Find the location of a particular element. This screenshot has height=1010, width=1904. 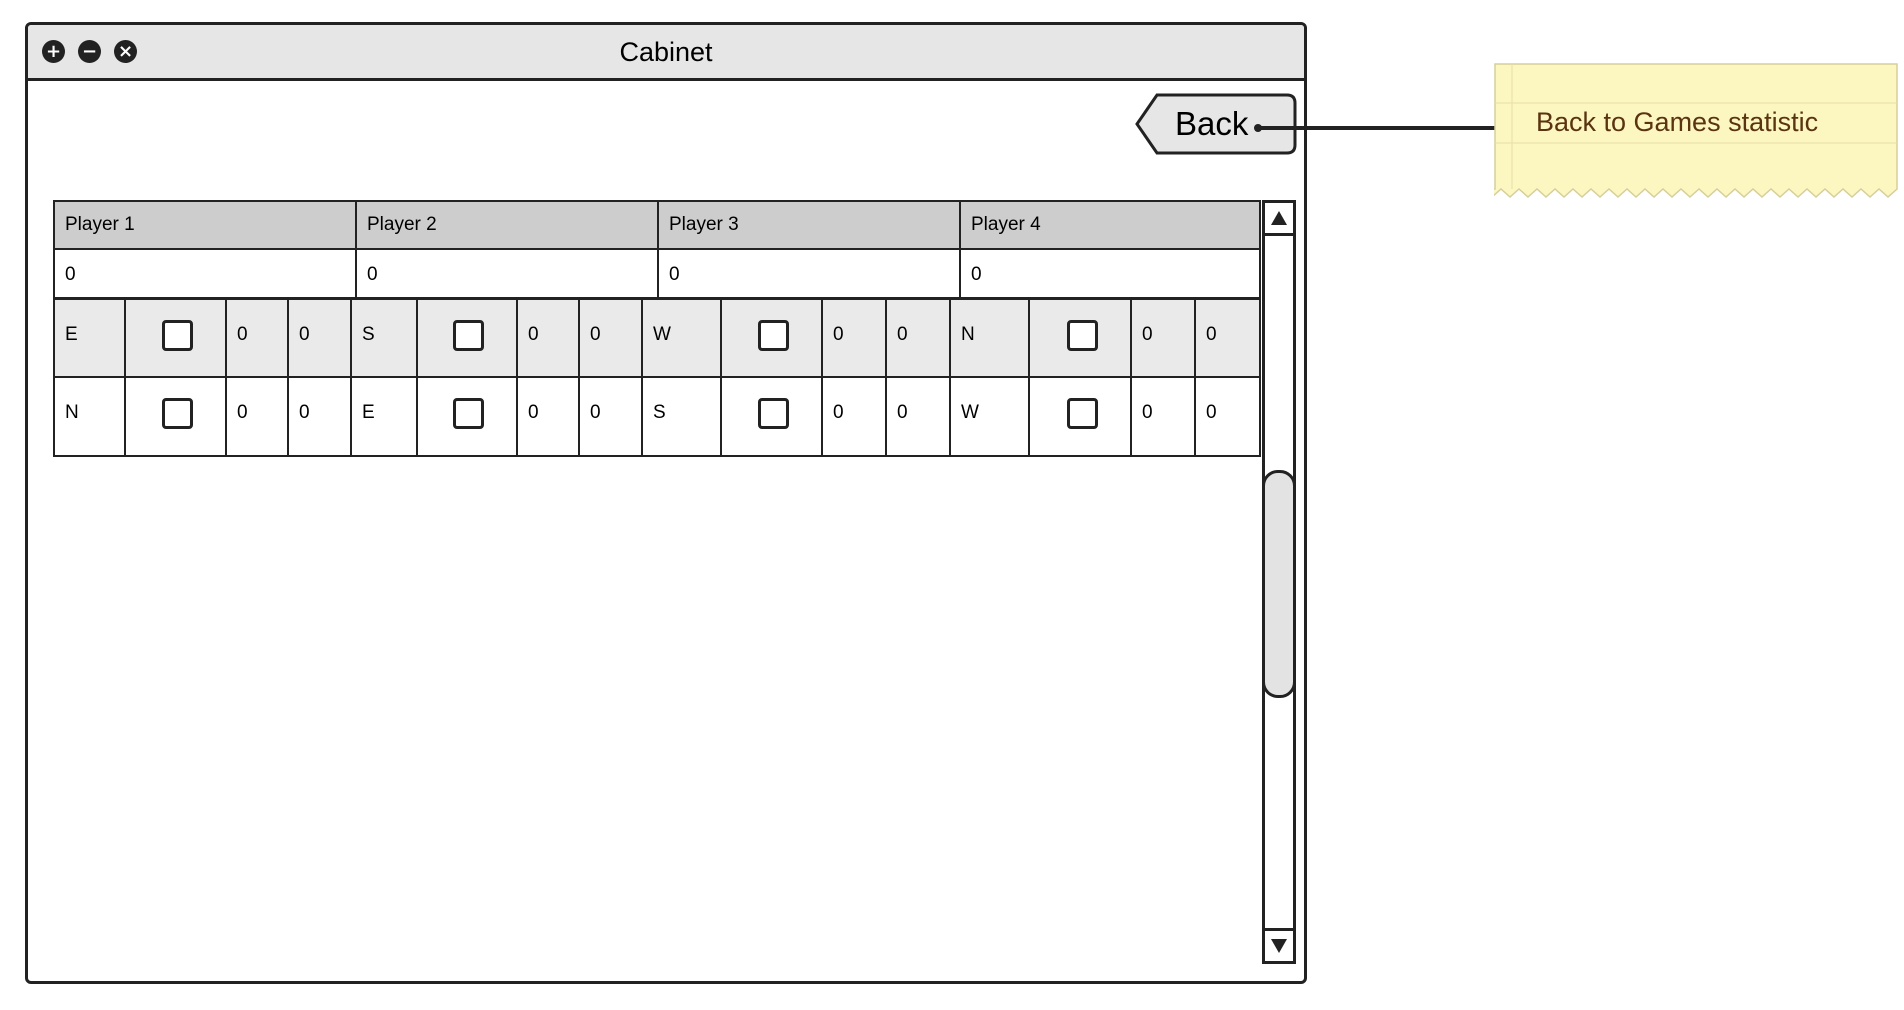

scroll-up-button is located at coordinates (1279, 219).